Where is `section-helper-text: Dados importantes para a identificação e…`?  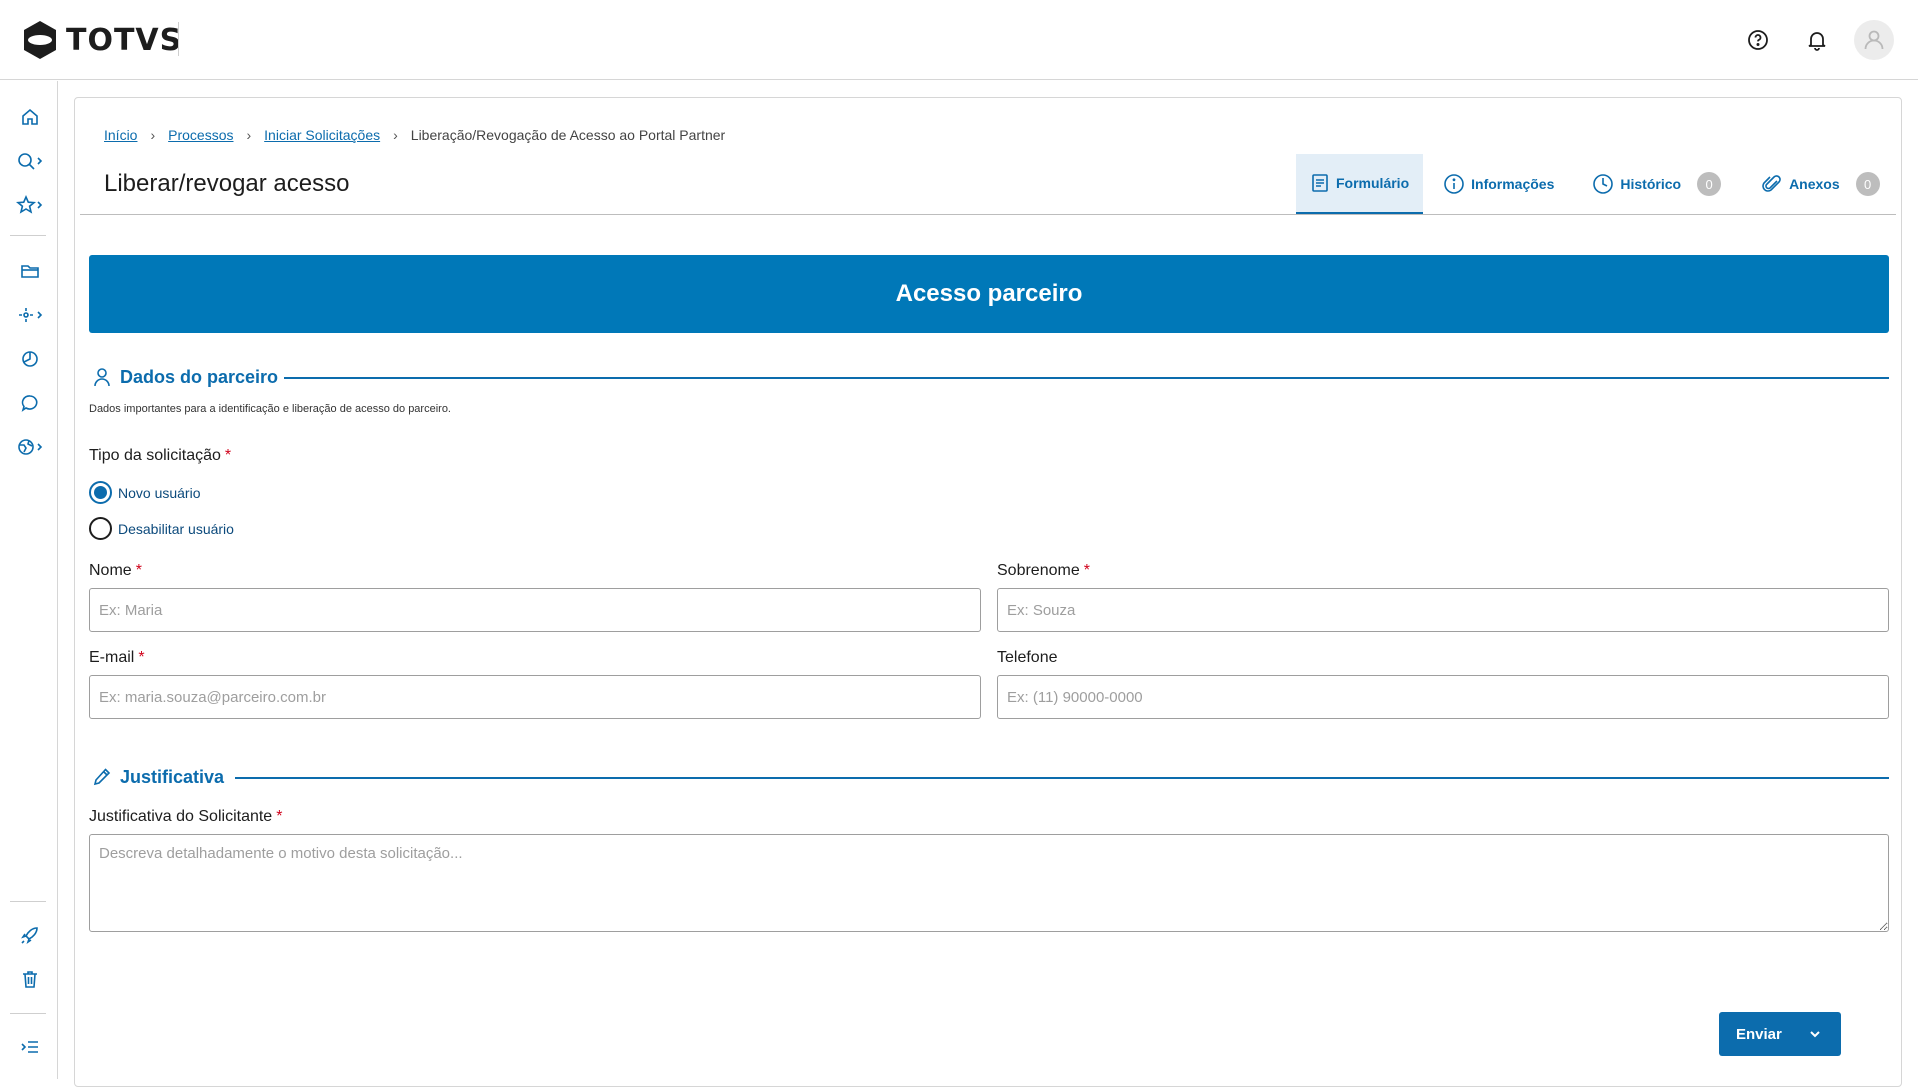
section-helper-text: Dados importantes para a identificação e… is located at coordinates (270, 409).